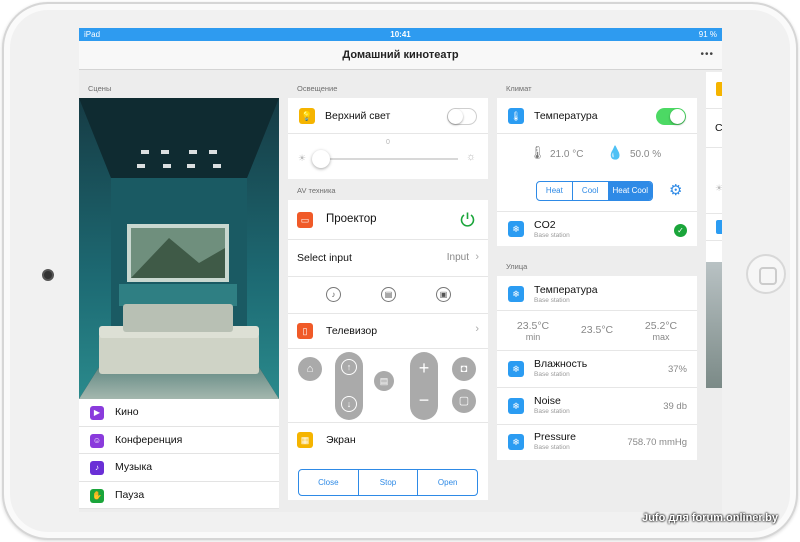 The image size is (800, 542). What do you see at coordinates (130, 494) in the screenshot?
I see `scene-label: Пауза` at bounding box center [130, 494].